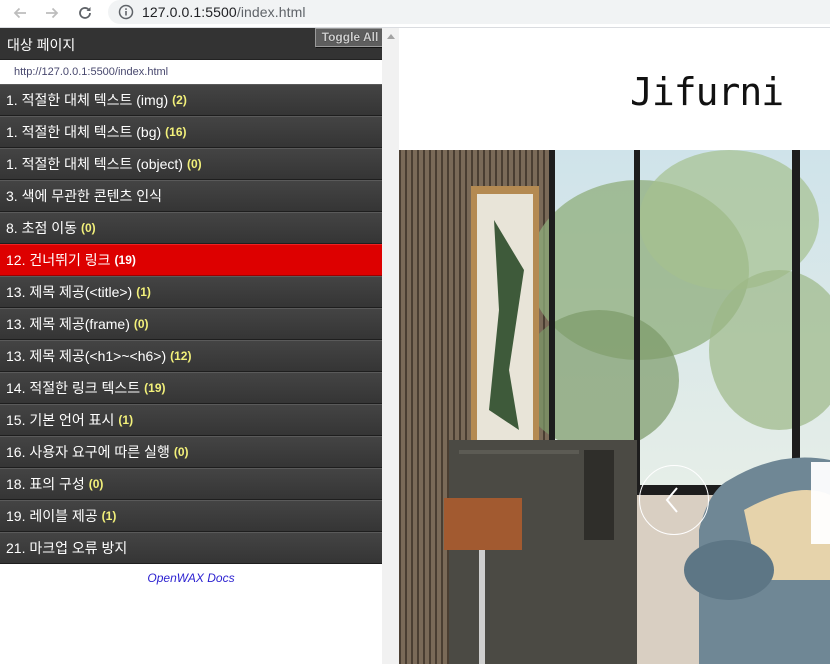  I want to click on check-item: 21. 마크업 오류 방지, so click(191, 548).